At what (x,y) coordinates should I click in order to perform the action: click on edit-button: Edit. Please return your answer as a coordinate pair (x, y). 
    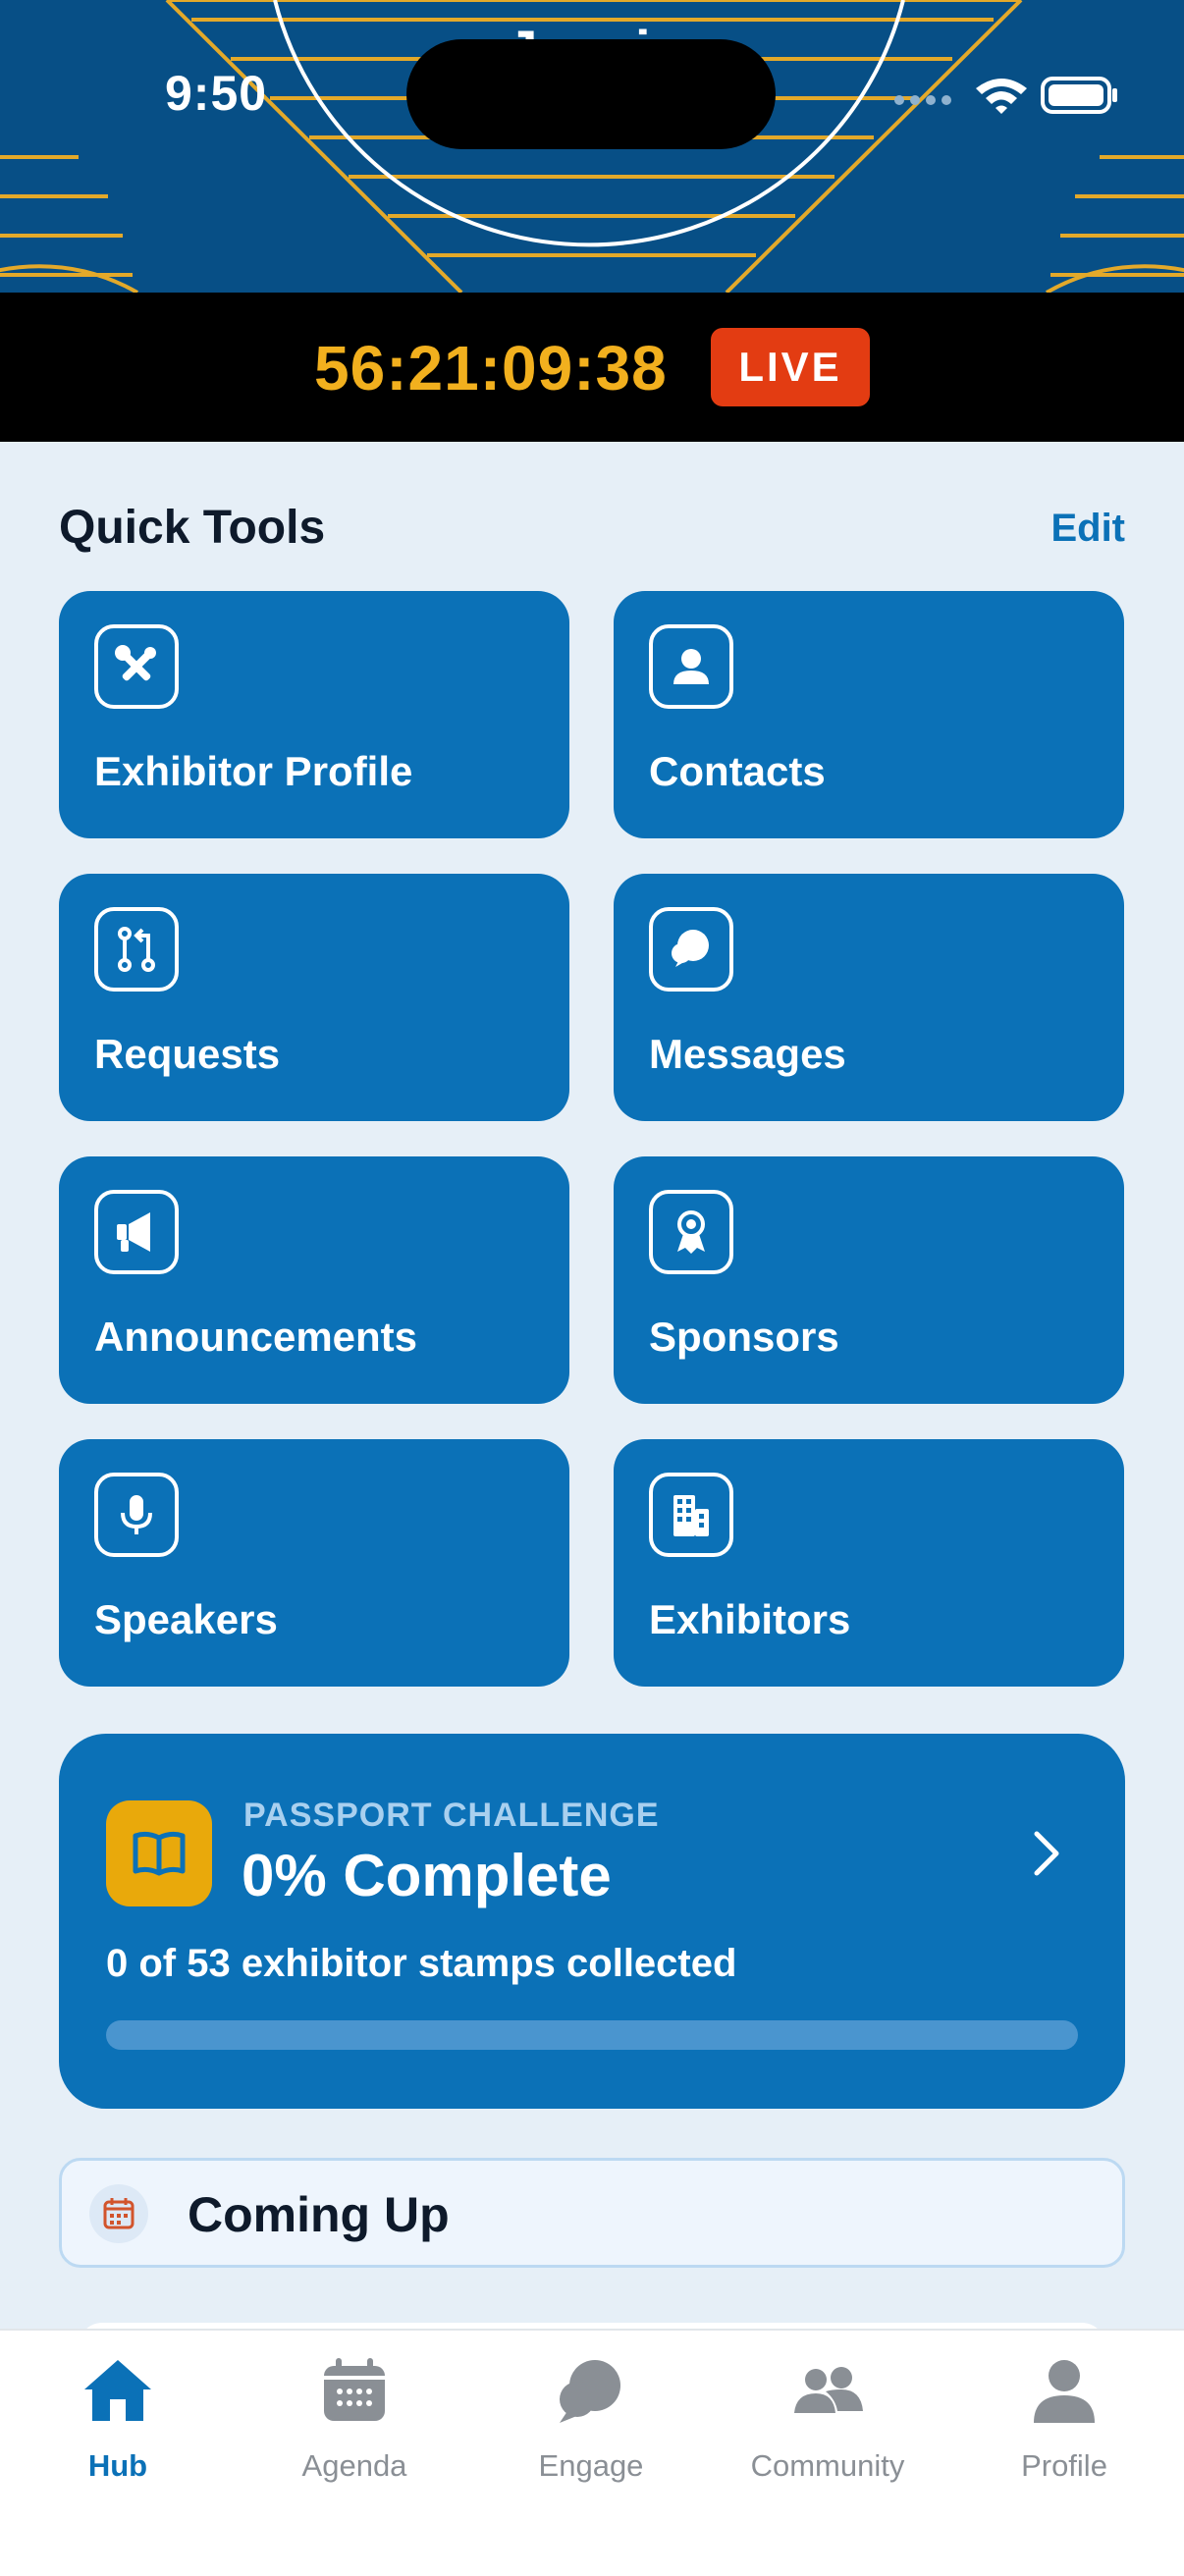
    Looking at the image, I should click on (1088, 529).